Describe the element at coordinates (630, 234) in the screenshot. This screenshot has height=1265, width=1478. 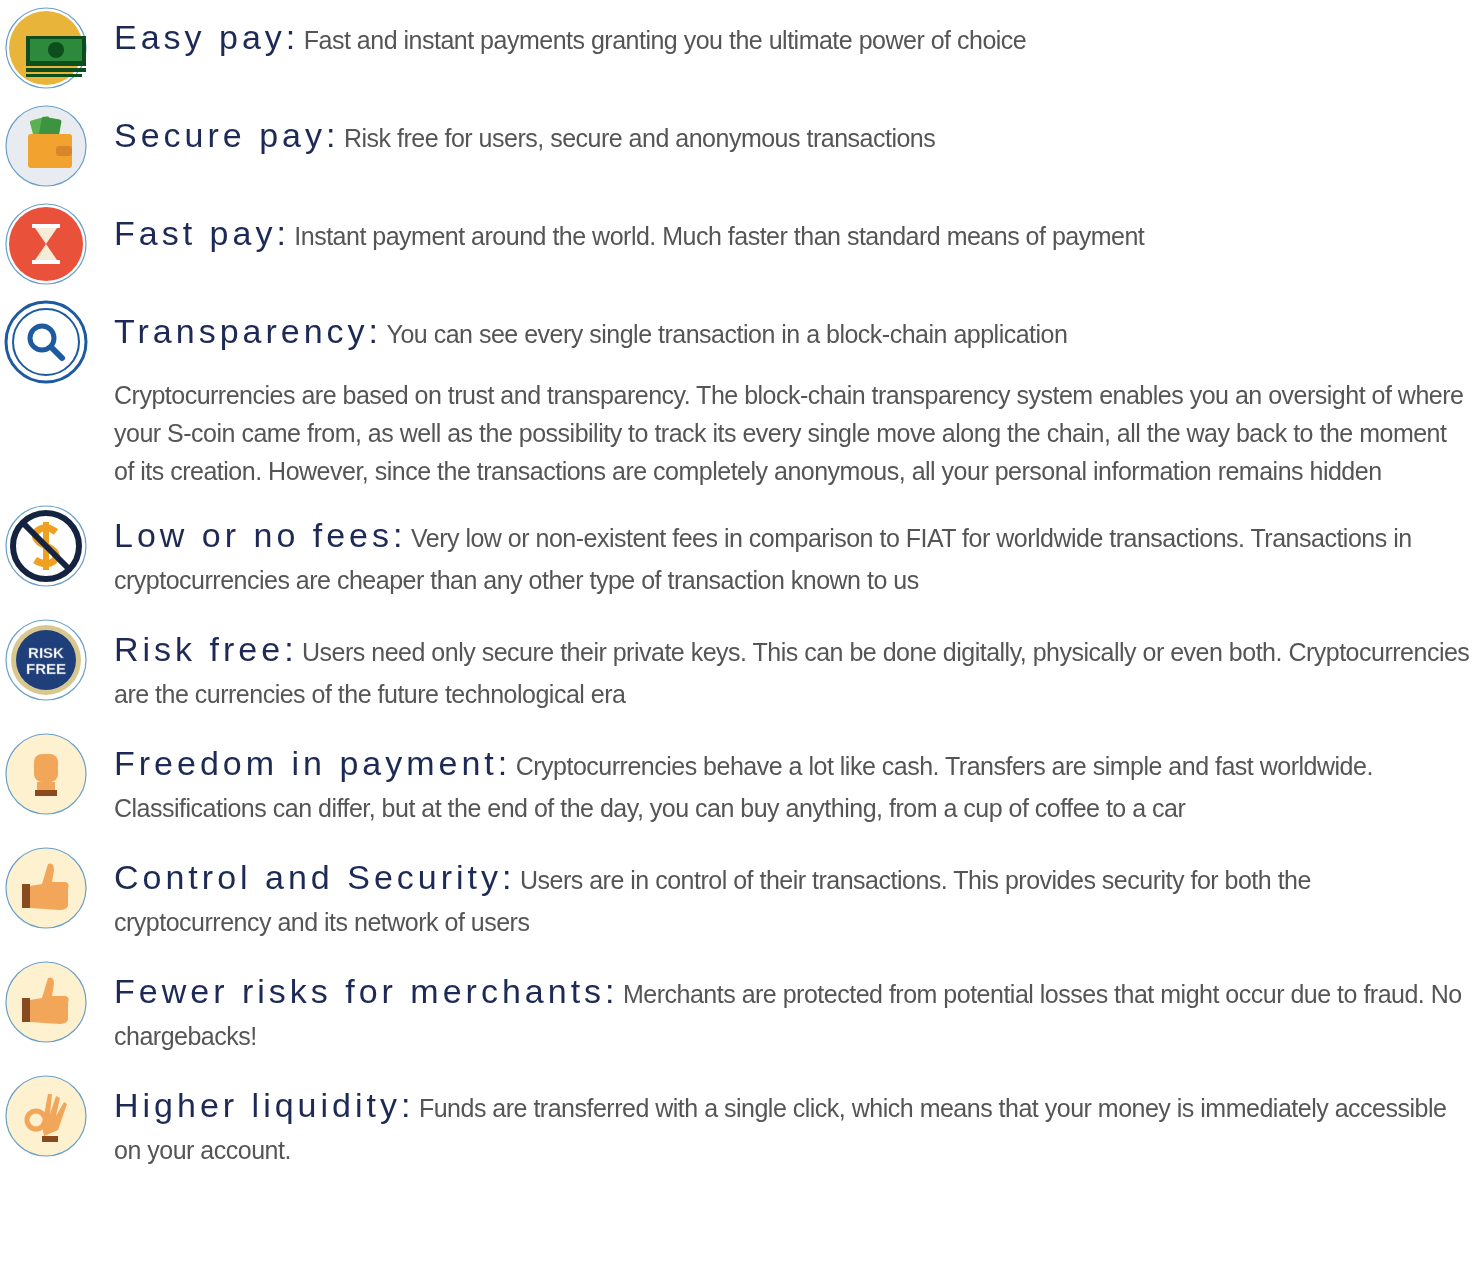
I see `feature-text: Fast pay:Instant payment around the world. Much faster than standard means of payment` at that location.